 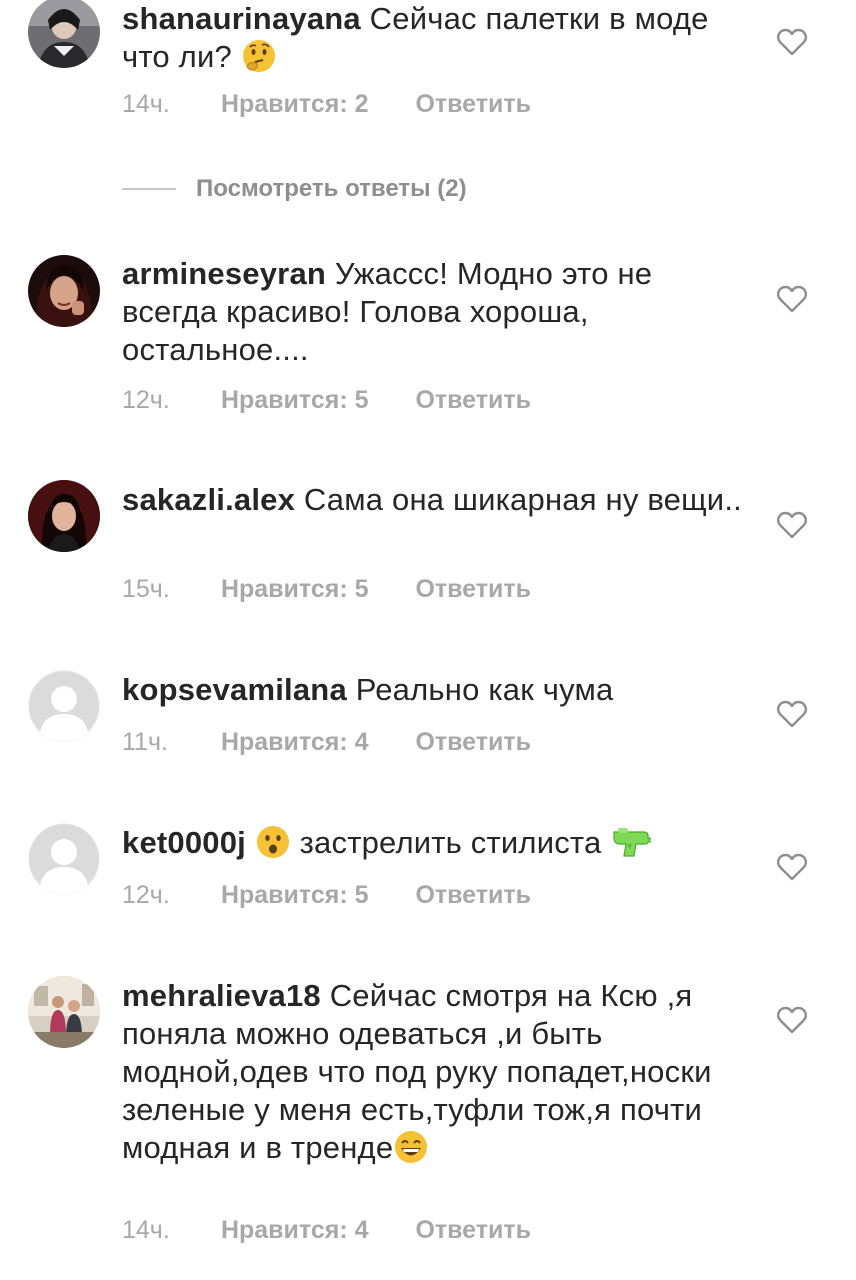 I want to click on view-replies-divider, so click(x=149, y=189).